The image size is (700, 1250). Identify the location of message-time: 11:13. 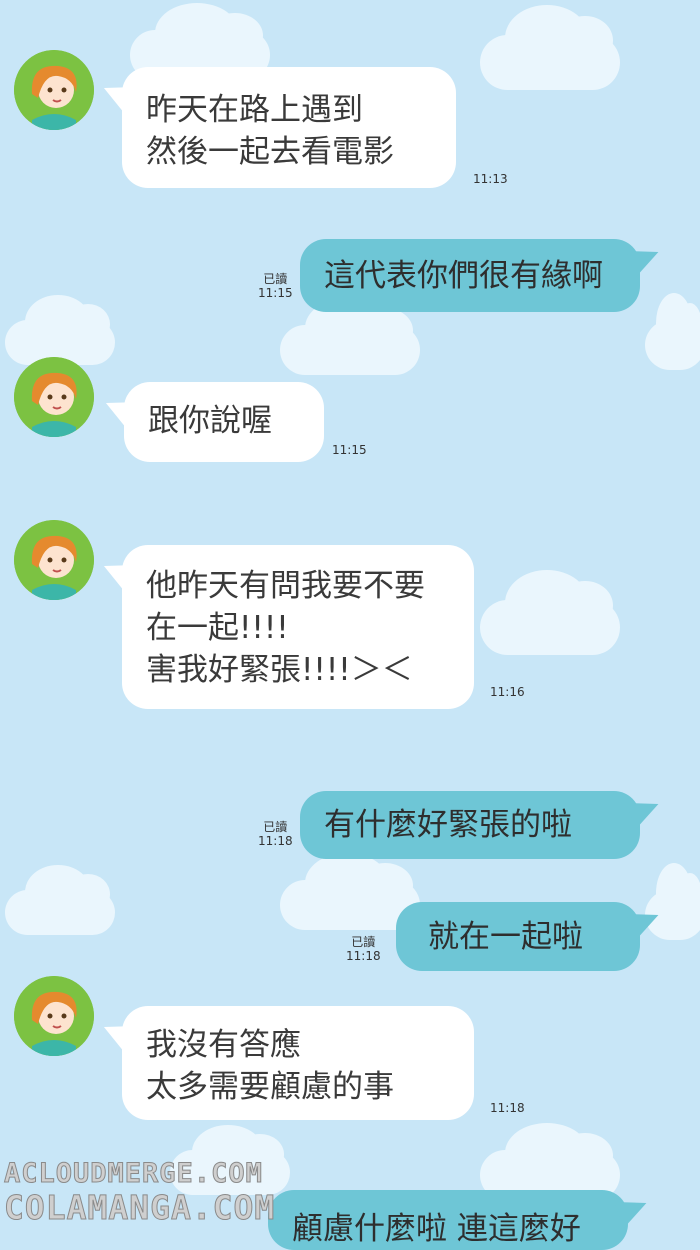
(490, 179).